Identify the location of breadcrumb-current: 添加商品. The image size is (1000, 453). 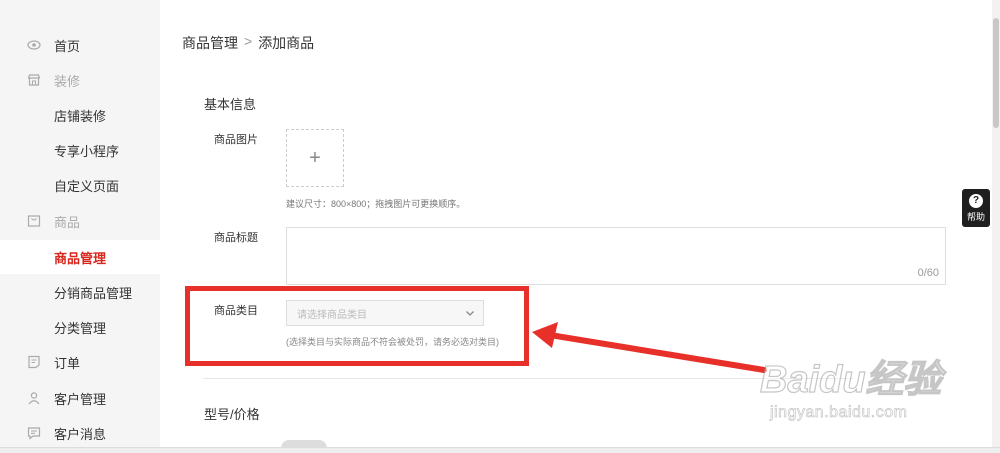
(286, 43).